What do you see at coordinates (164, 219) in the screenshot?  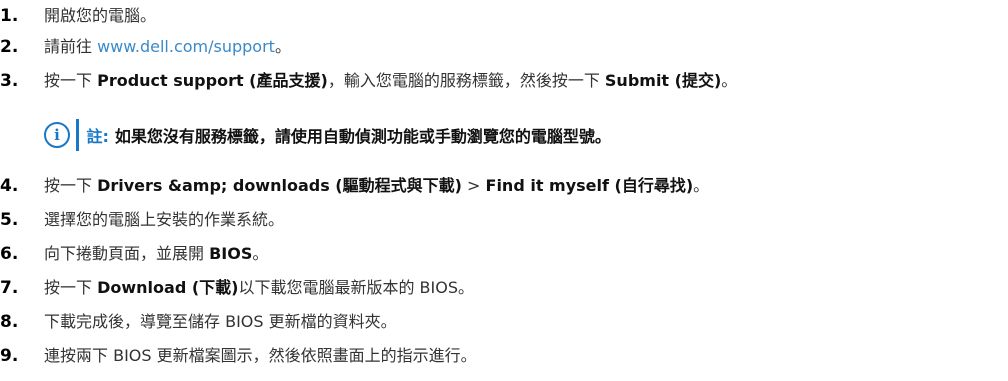 I see `step-text: 選擇您的電腦上安裝的作業系統。` at bounding box center [164, 219].